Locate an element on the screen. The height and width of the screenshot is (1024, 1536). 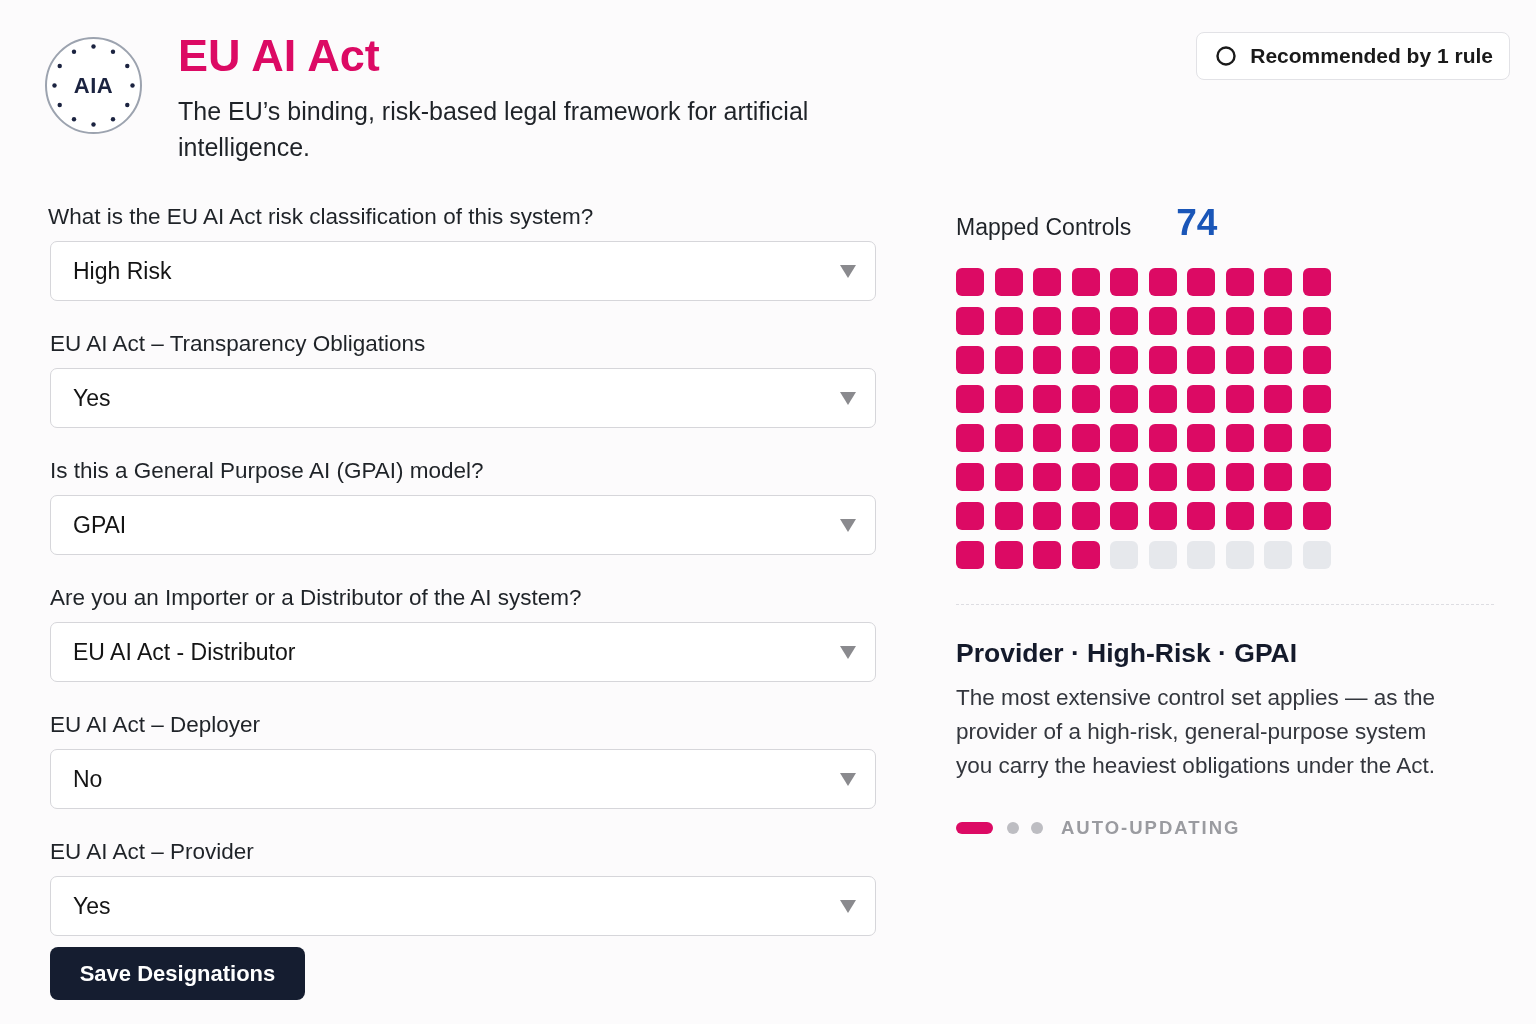
question-label: EU AI Act – Transparency Obligations is located at coordinates (238, 344).